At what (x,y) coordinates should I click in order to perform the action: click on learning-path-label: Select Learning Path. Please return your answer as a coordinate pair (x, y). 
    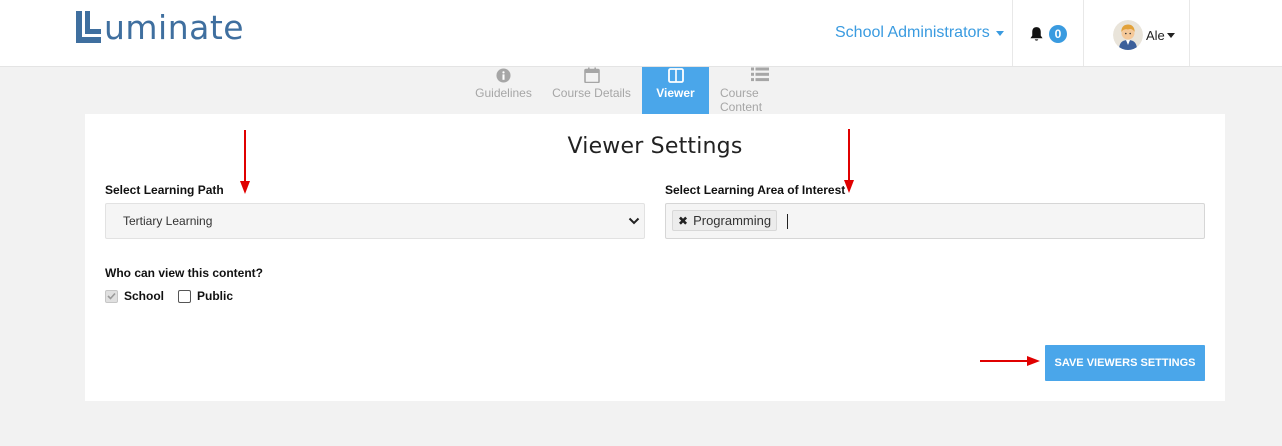
    Looking at the image, I should click on (164, 190).